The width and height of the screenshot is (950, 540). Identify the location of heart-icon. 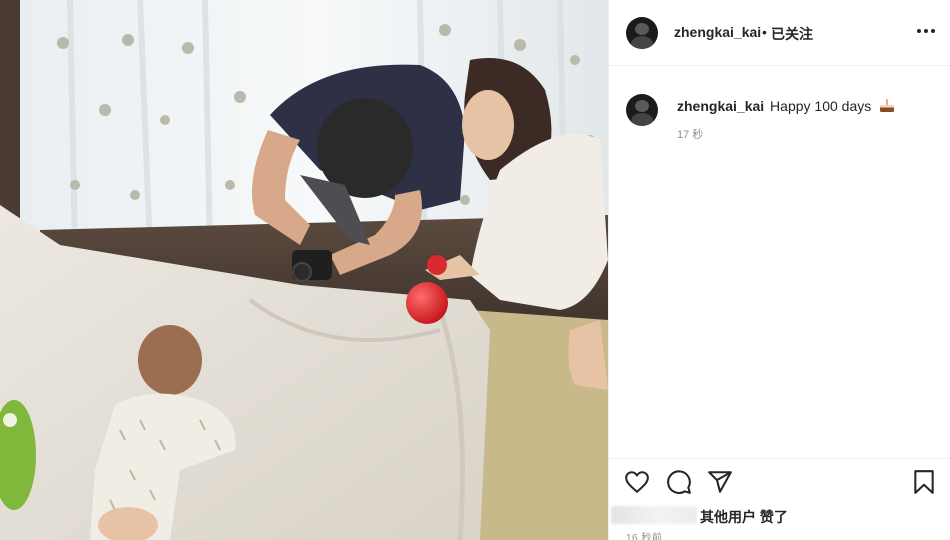
(637, 482).